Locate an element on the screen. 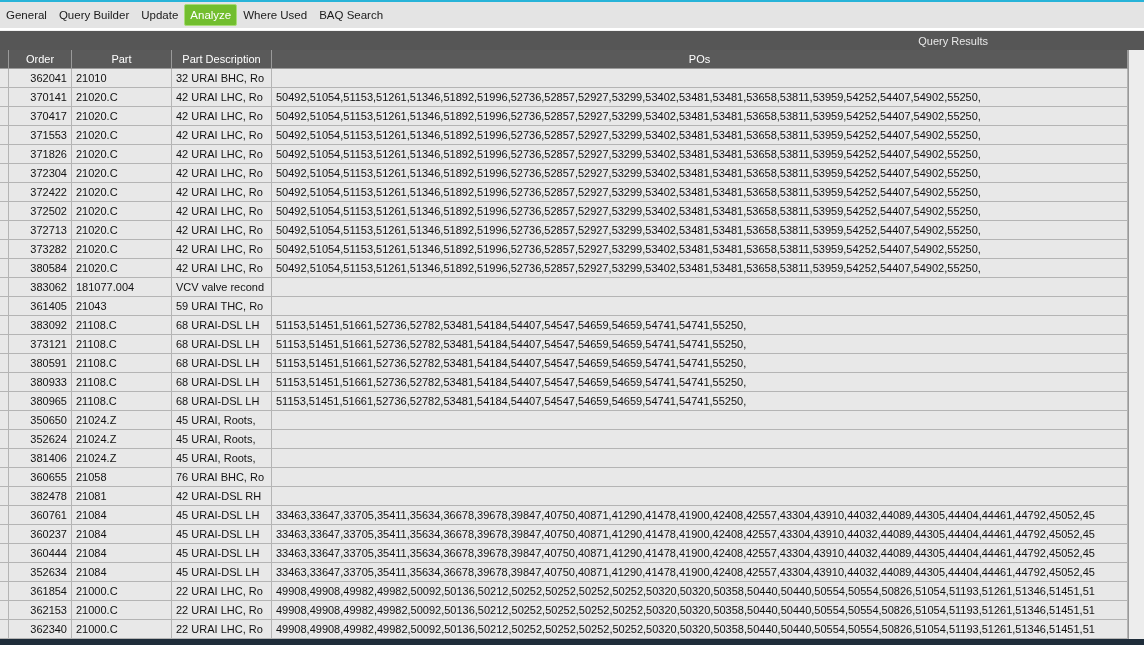 Image resolution: width=1144 pixels, height=645 pixels. table-cell: 350650 is located at coordinates (40, 420).